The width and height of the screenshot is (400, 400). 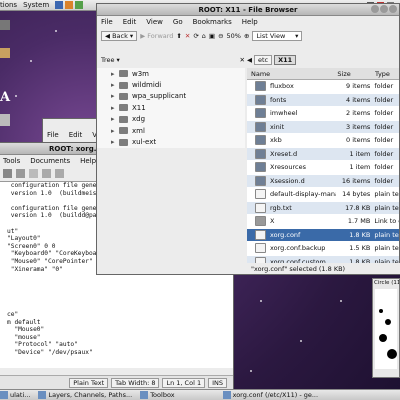 What do you see at coordinates (119, 36) in the screenshot?
I see `back-button: ◀ Back ▾` at bounding box center [119, 36].